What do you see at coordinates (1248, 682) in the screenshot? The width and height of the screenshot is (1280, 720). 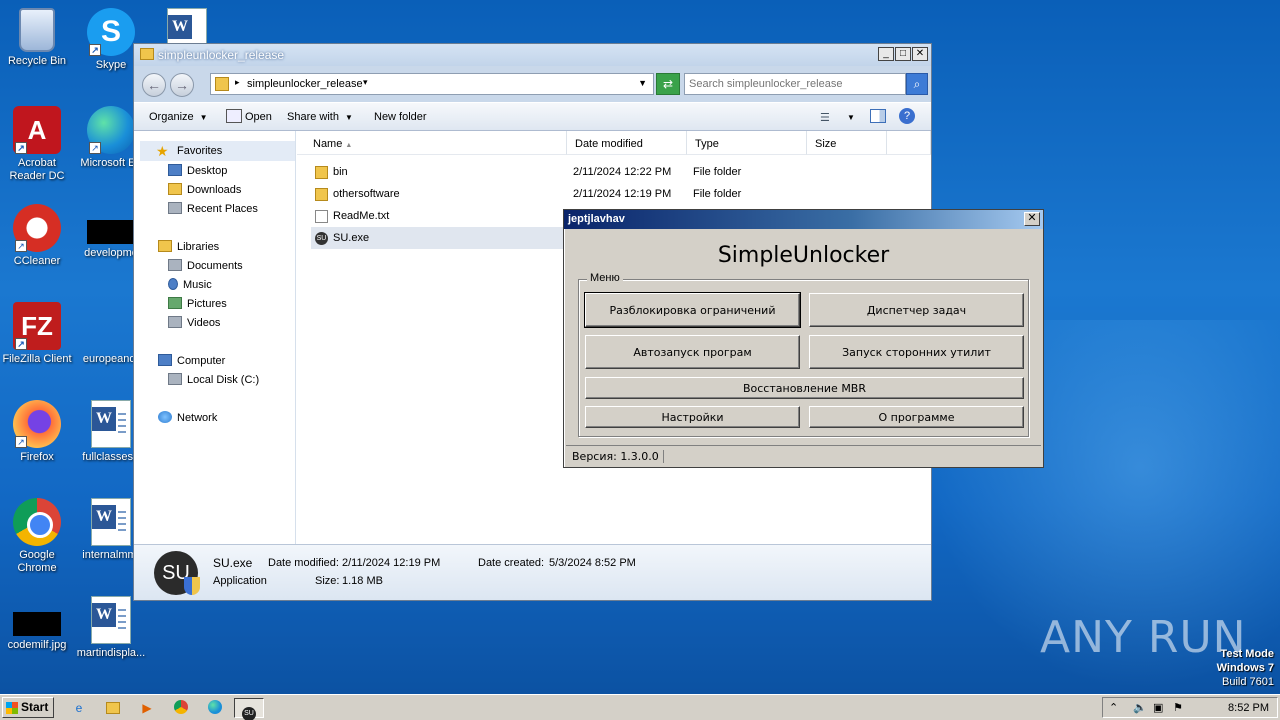 I see `test-mode-line3: Build 7601` at bounding box center [1248, 682].